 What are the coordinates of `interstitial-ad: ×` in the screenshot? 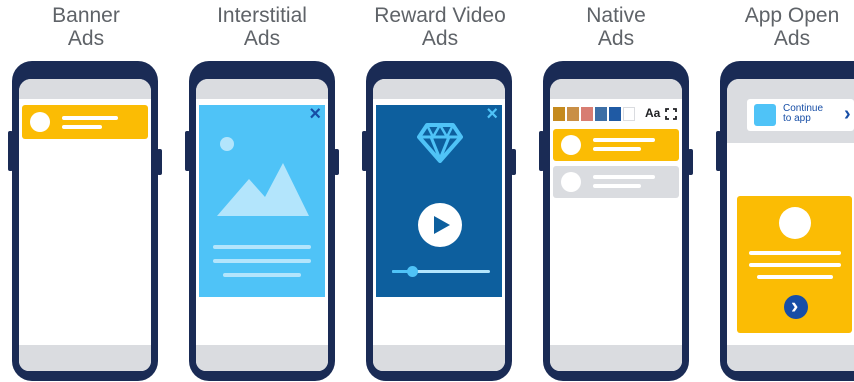 It's located at (262, 200).